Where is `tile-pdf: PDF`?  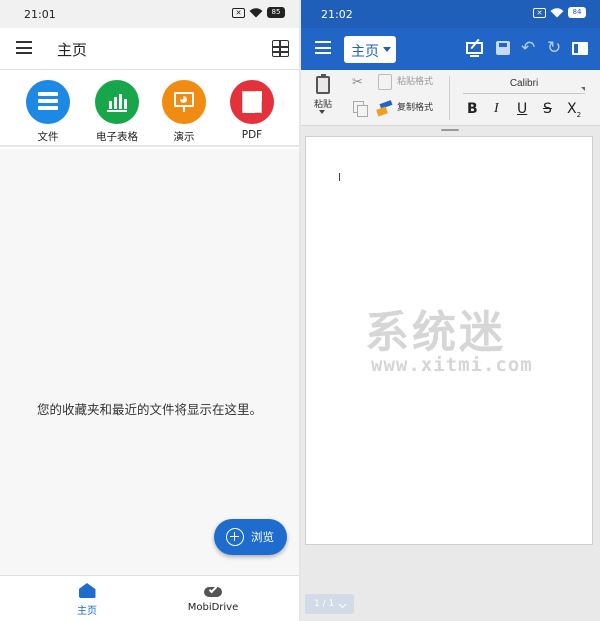
tile-pdf: PDF is located at coordinates (252, 110).